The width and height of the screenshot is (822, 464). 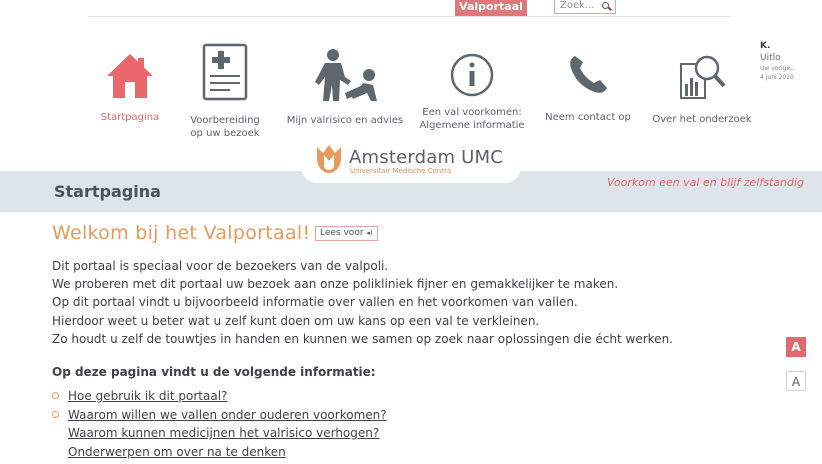 I want to click on nav-item-valrisico: Mijn valrisico en advies, so click(x=345, y=87).